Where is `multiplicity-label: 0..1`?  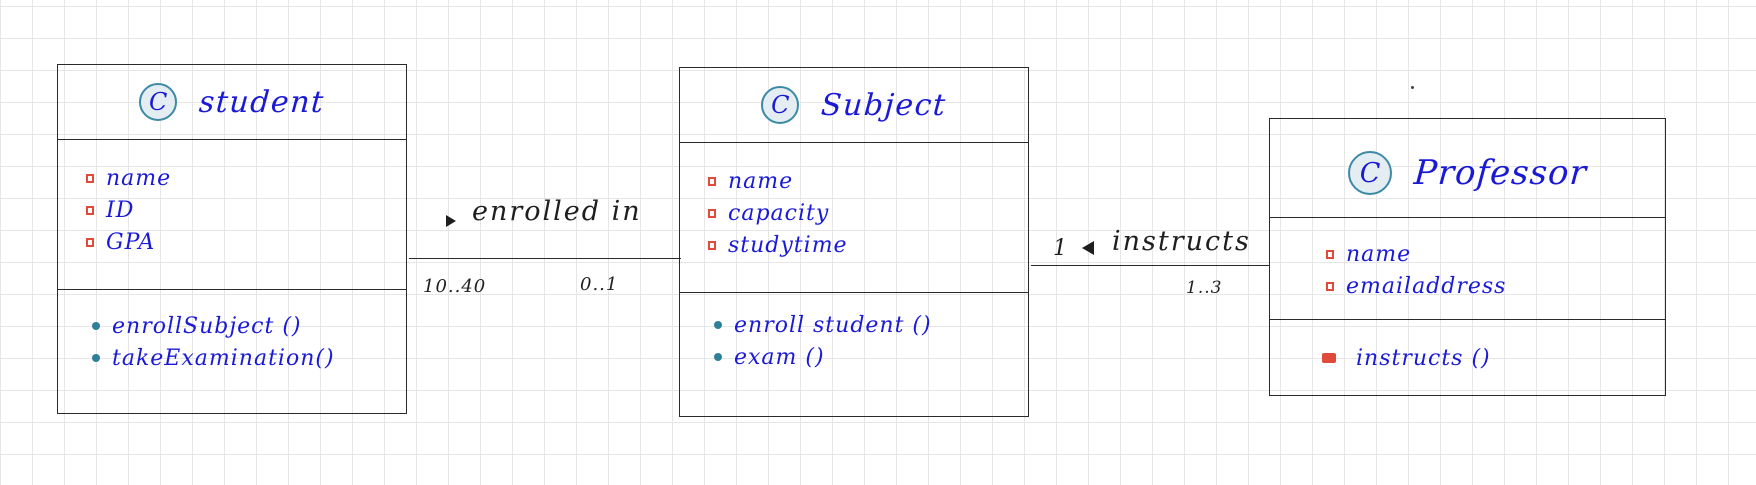
multiplicity-label: 0..1 is located at coordinates (599, 284).